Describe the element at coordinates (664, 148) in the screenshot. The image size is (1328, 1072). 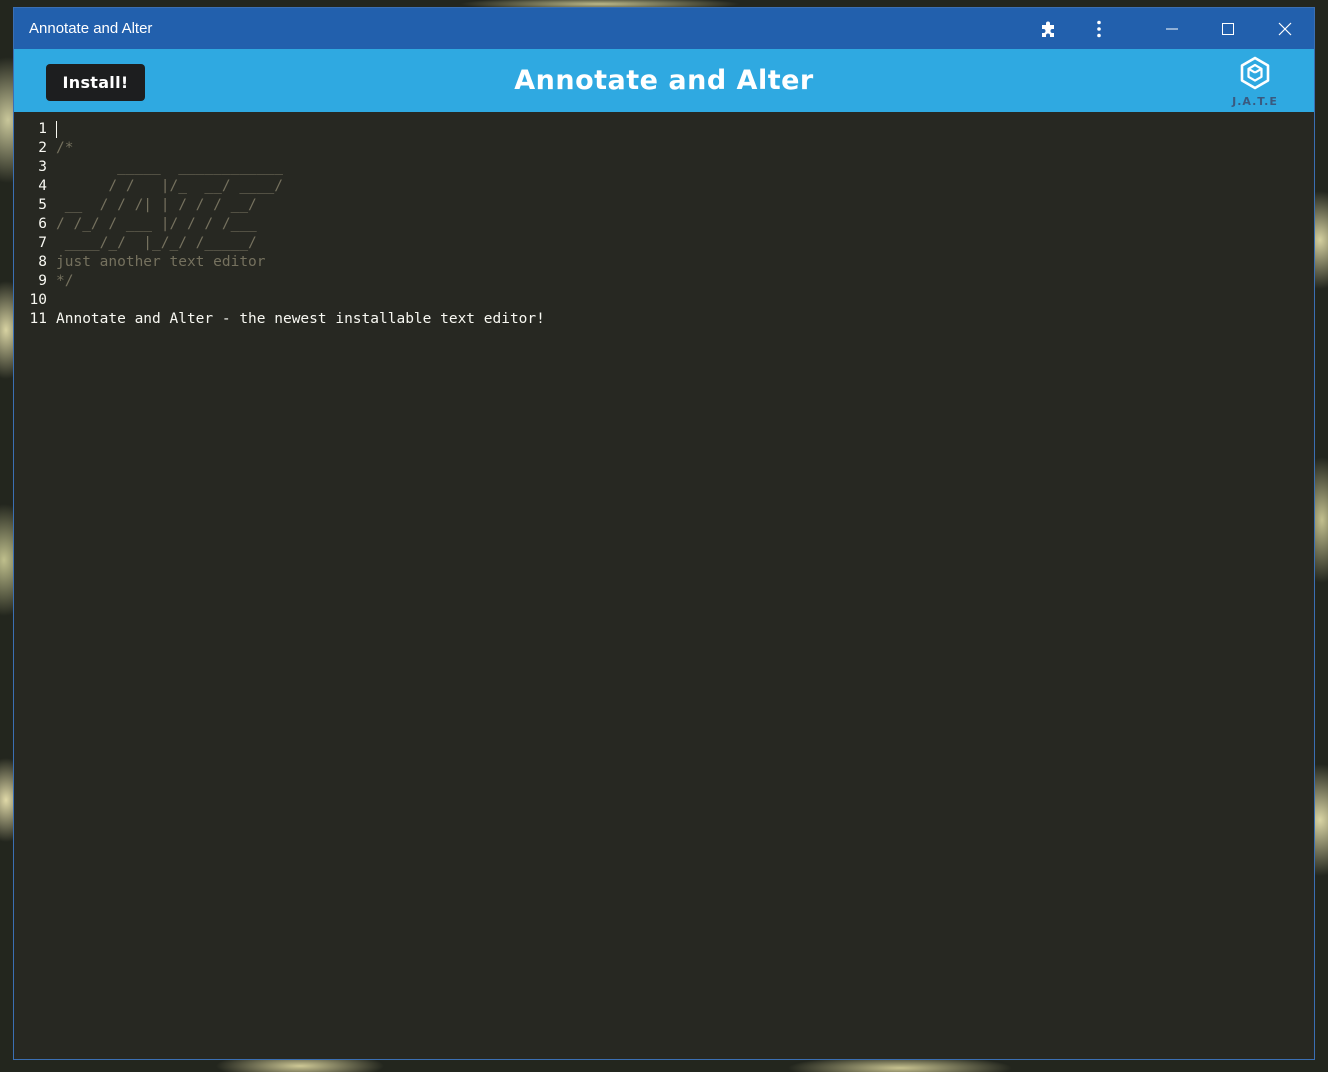
I see `editor-line: 2 /*` at that location.